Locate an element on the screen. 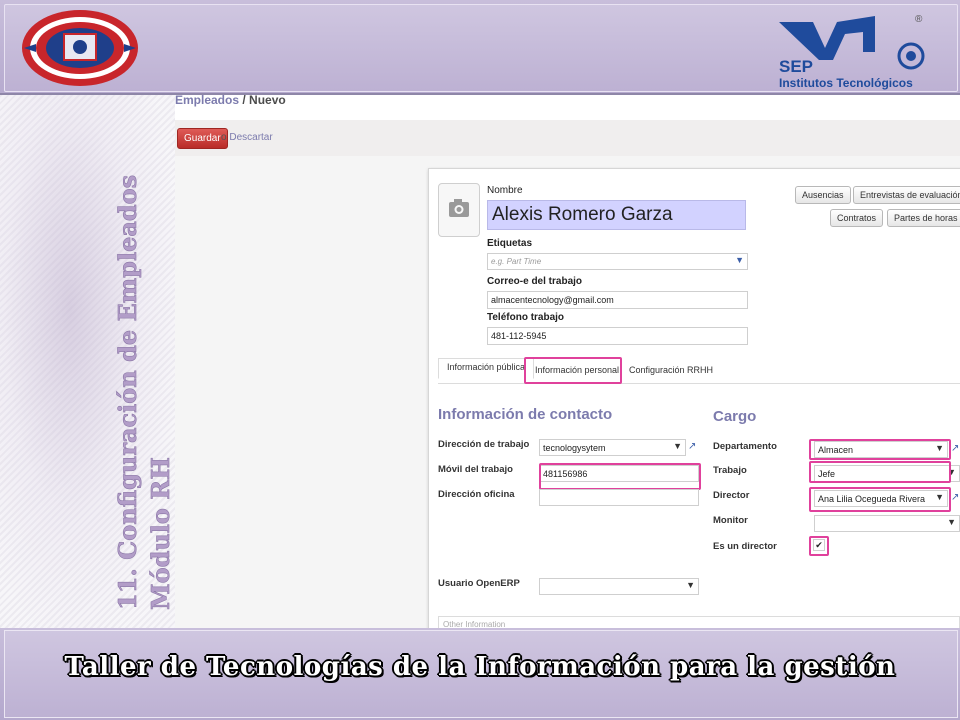  tags-input: e.g. Part Time ▼ is located at coordinates (617, 261).